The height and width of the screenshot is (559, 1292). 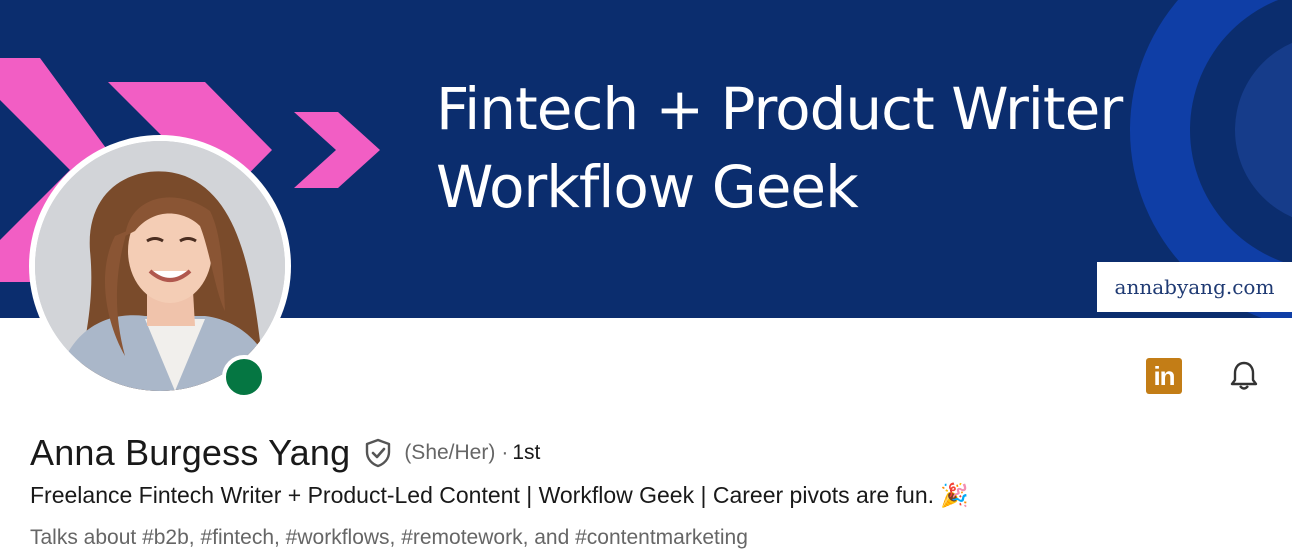 What do you see at coordinates (450, 452) in the screenshot?
I see `profile-pronouns: (She/Her)` at bounding box center [450, 452].